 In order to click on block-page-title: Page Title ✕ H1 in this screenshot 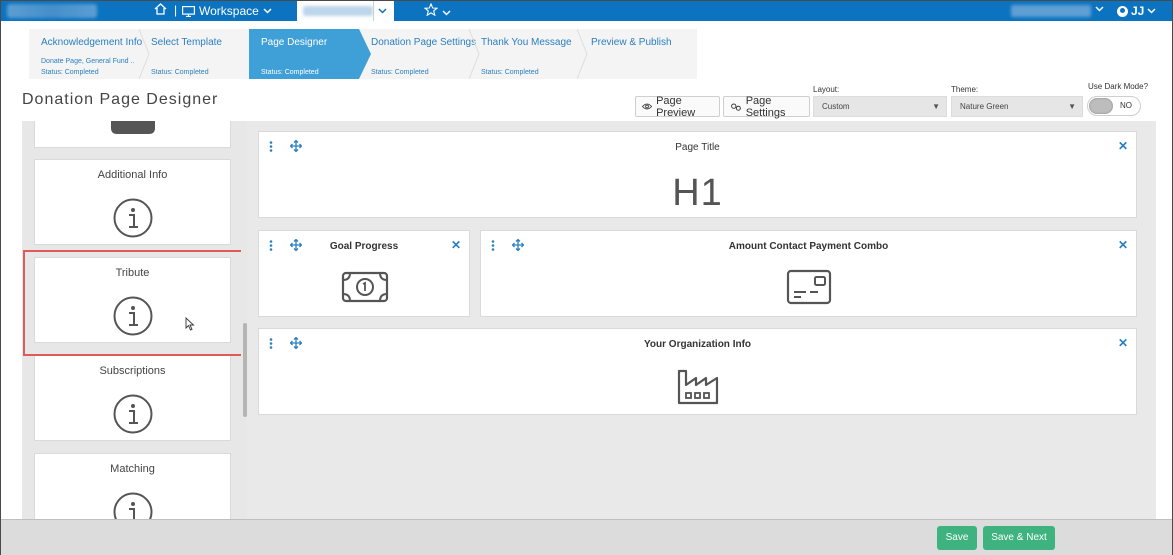, I will do `click(697, 174)`.